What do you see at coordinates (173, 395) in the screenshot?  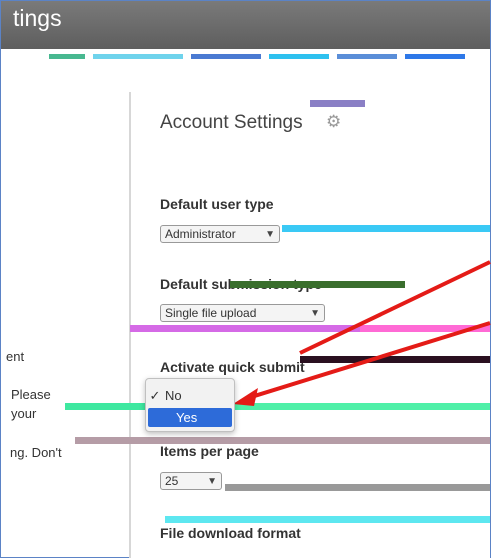 I see `option-no-label: No` at bounding box center [173, 395].